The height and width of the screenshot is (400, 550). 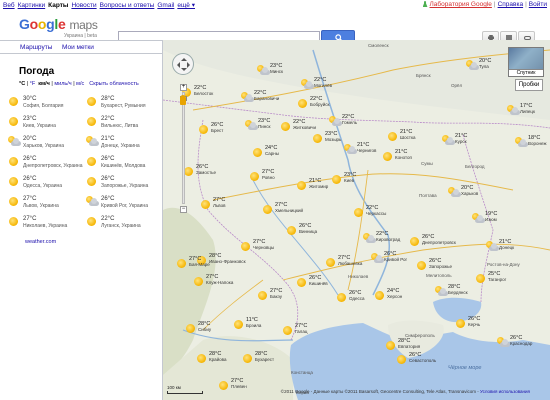 I want to click on map-weather-marker: 11°C Брэила, so click(x=251, y=324).